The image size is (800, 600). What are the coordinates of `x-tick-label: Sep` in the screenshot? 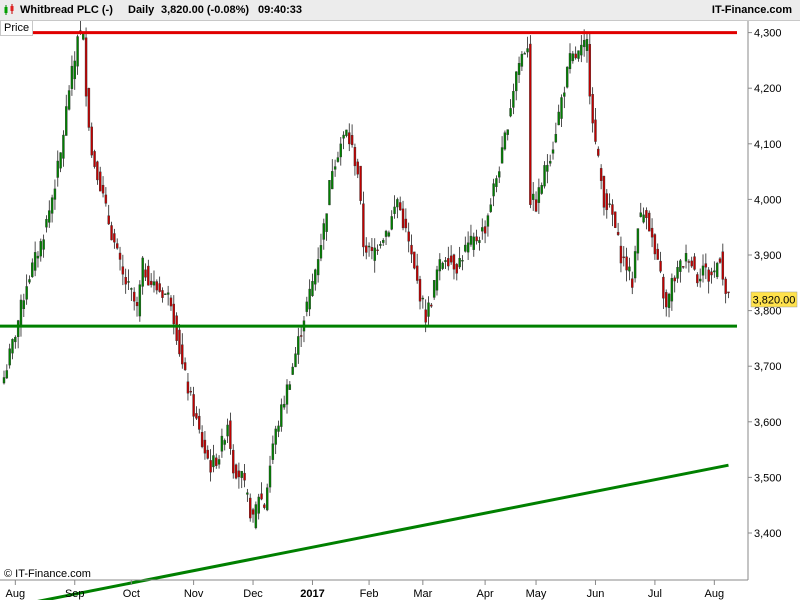 It's located at (75, 594).